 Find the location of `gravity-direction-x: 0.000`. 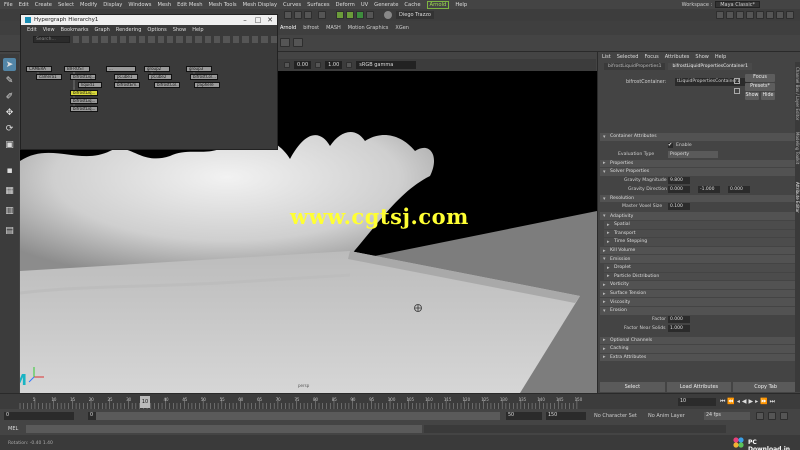

gravity-direction-x: 0.000 is located at coordinates (679, 189).